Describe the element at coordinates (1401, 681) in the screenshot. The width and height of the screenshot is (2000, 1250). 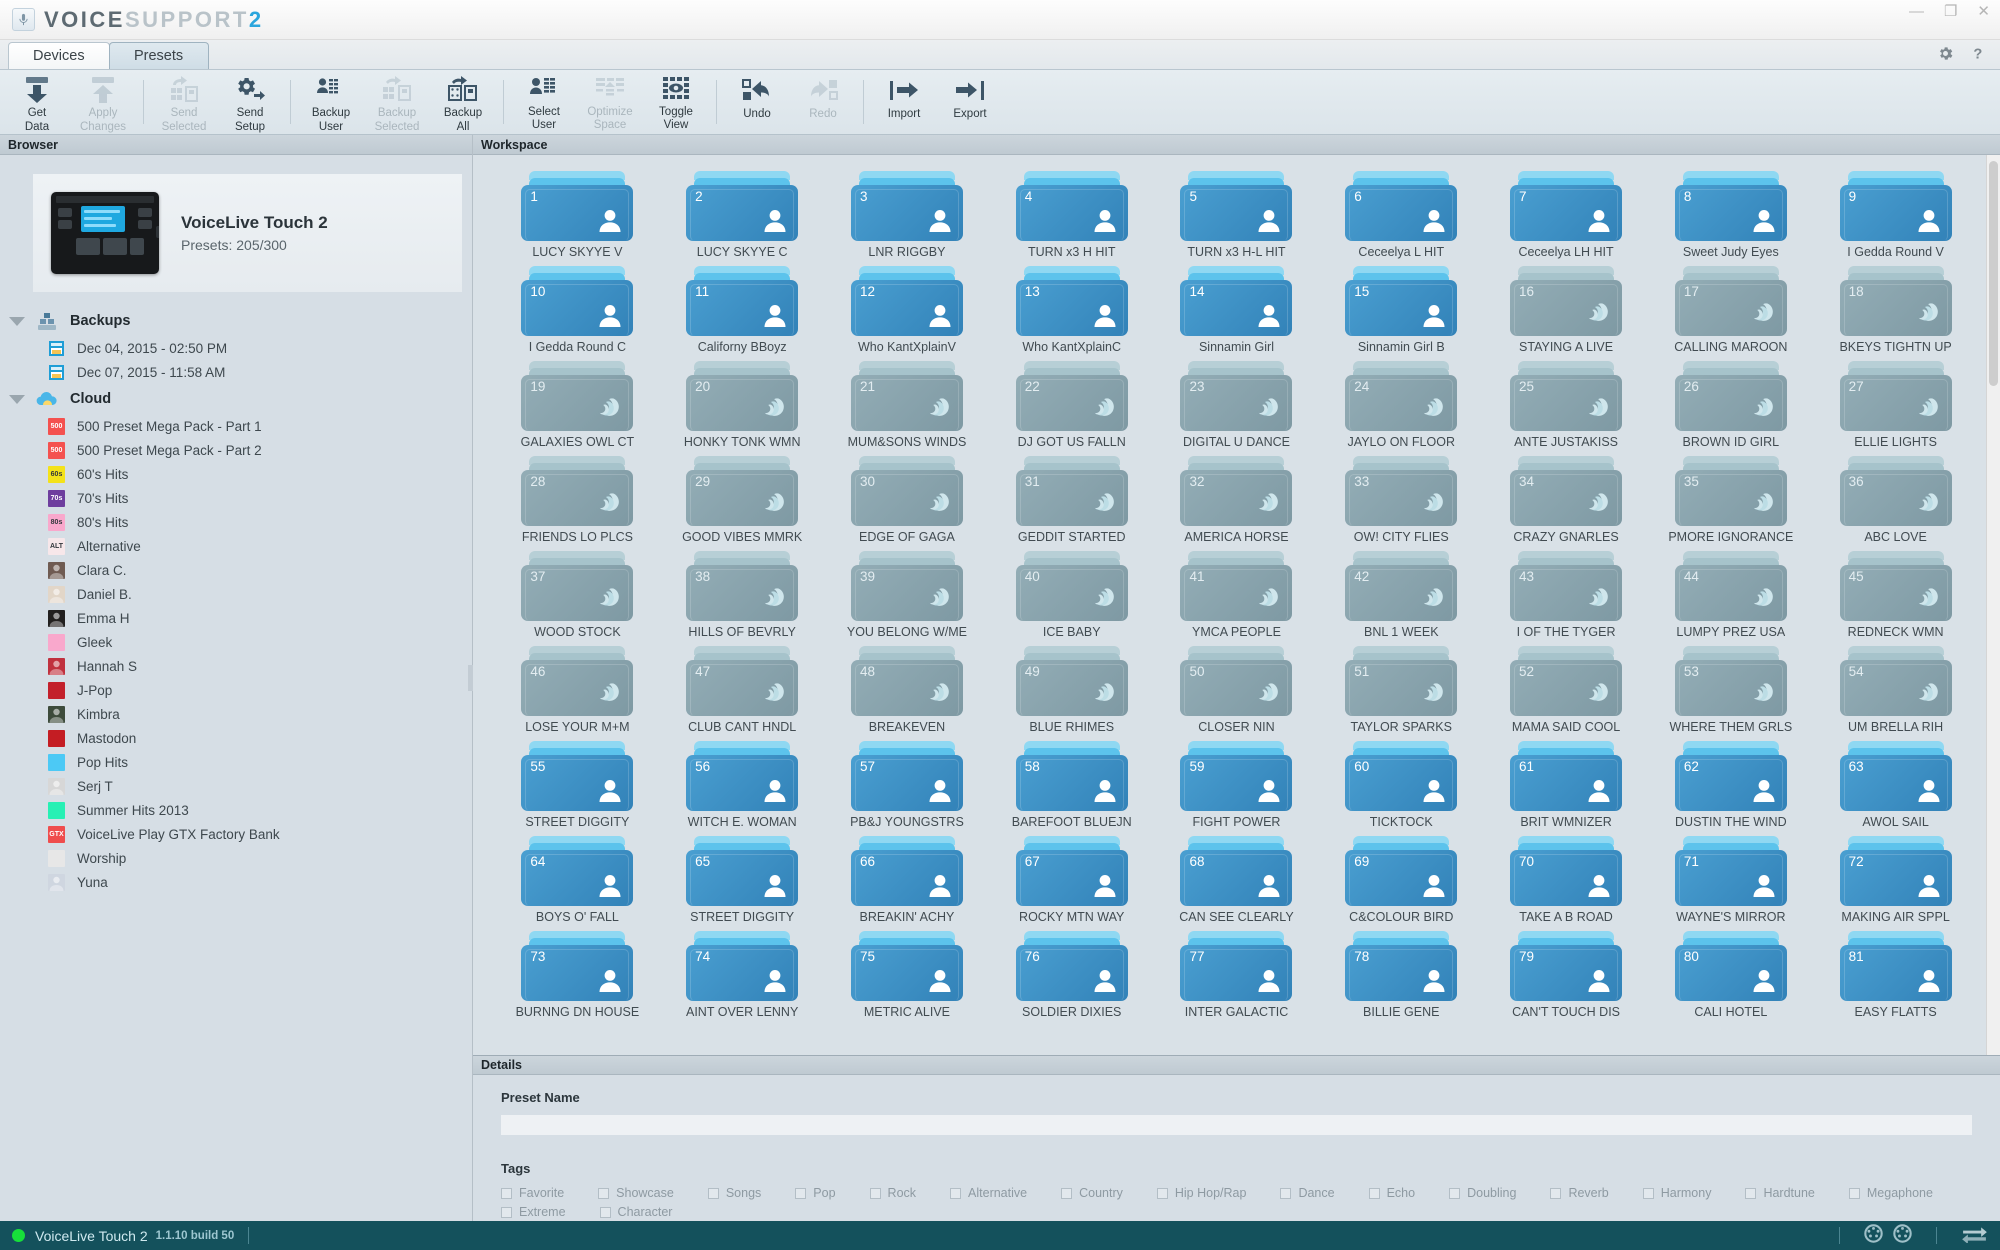
I see `preset-card-factory: 51` at that location.